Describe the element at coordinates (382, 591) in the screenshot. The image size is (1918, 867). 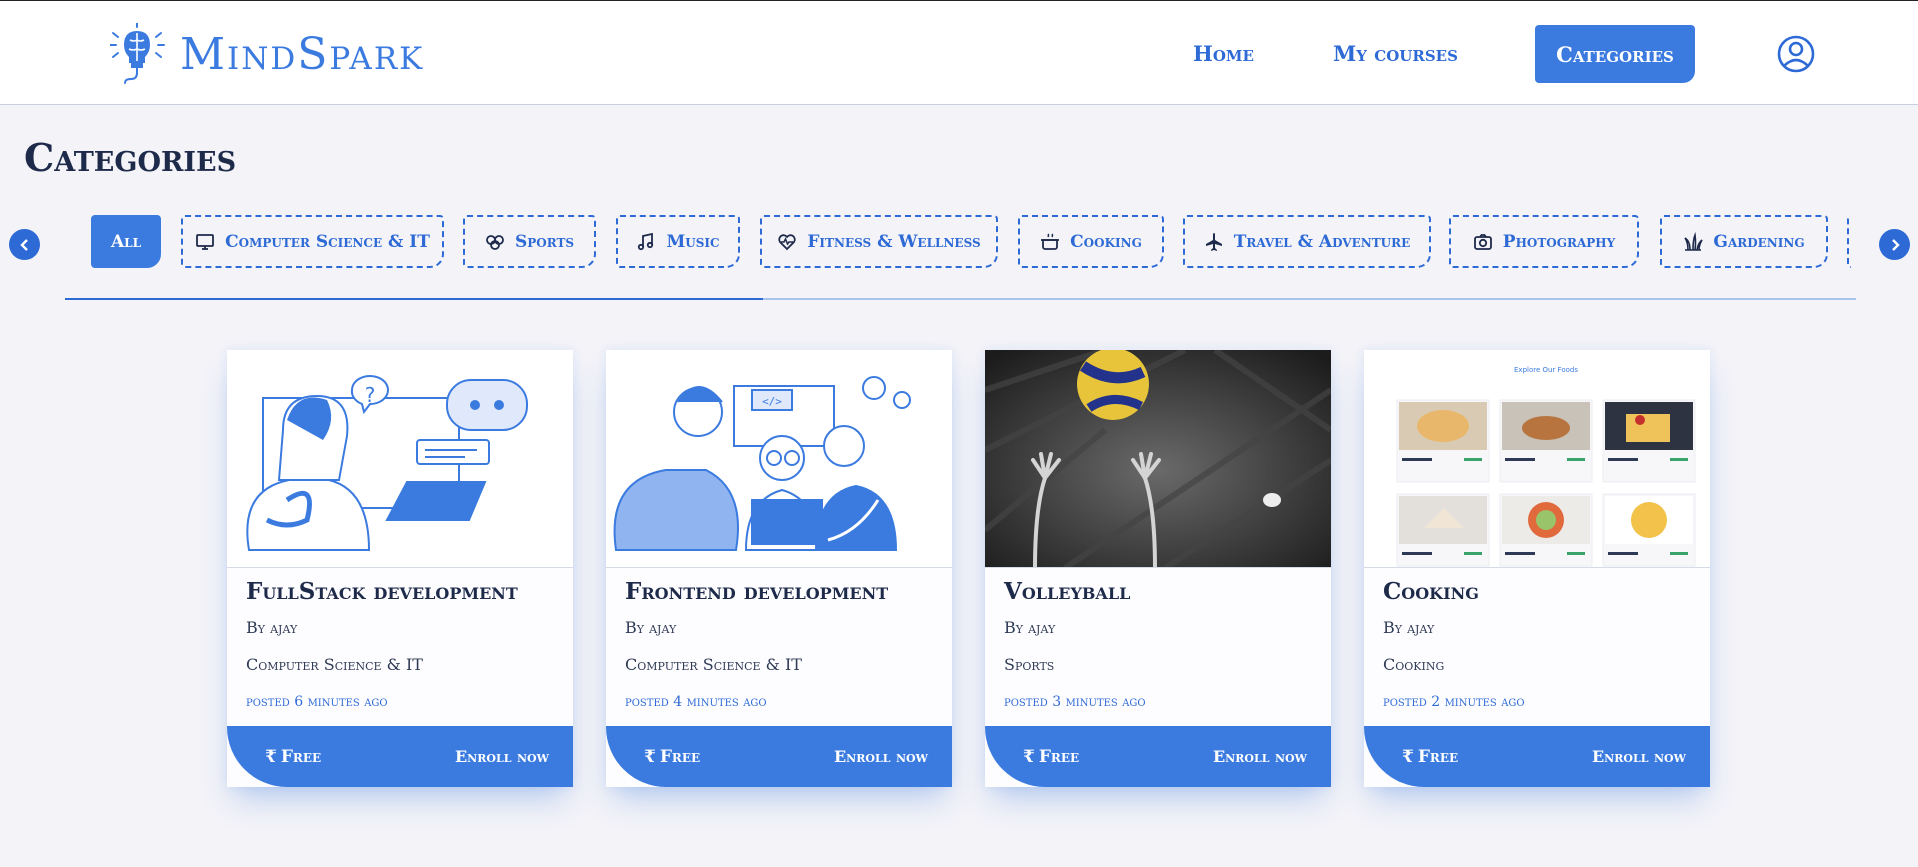
I see `course-title: FullStack development` at that location.